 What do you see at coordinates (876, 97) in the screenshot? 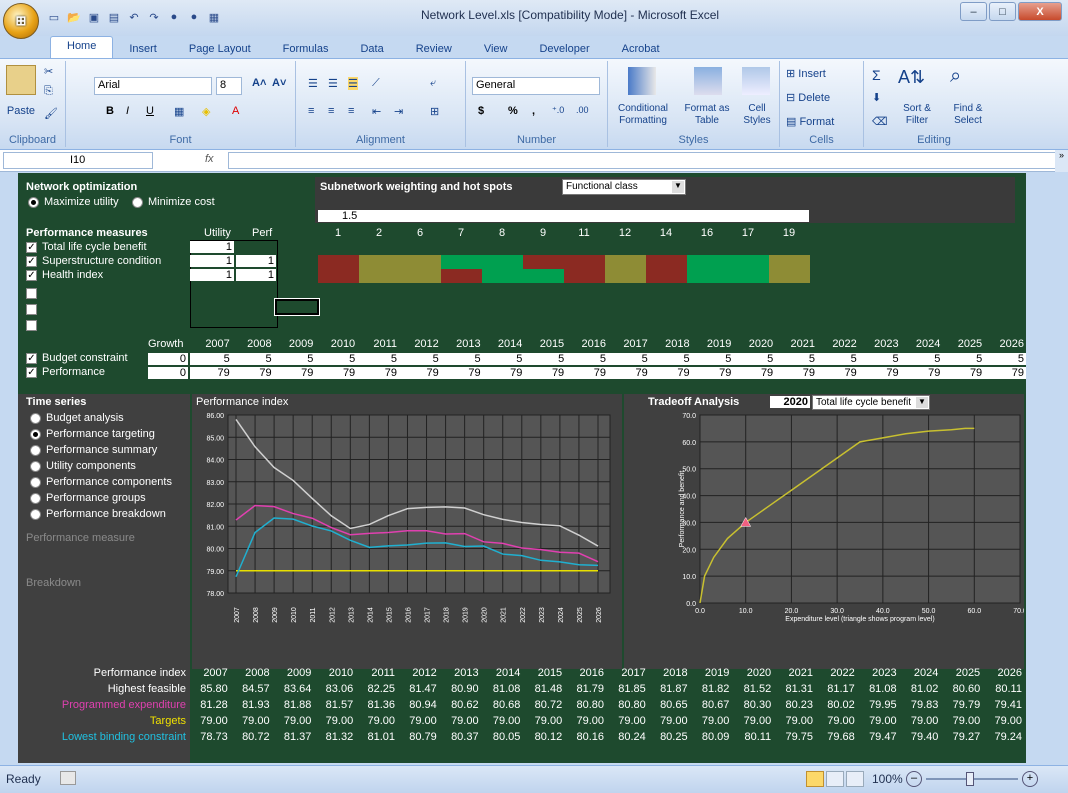
I see `fill-icon: ⬇` at bounding box center [876, 97].